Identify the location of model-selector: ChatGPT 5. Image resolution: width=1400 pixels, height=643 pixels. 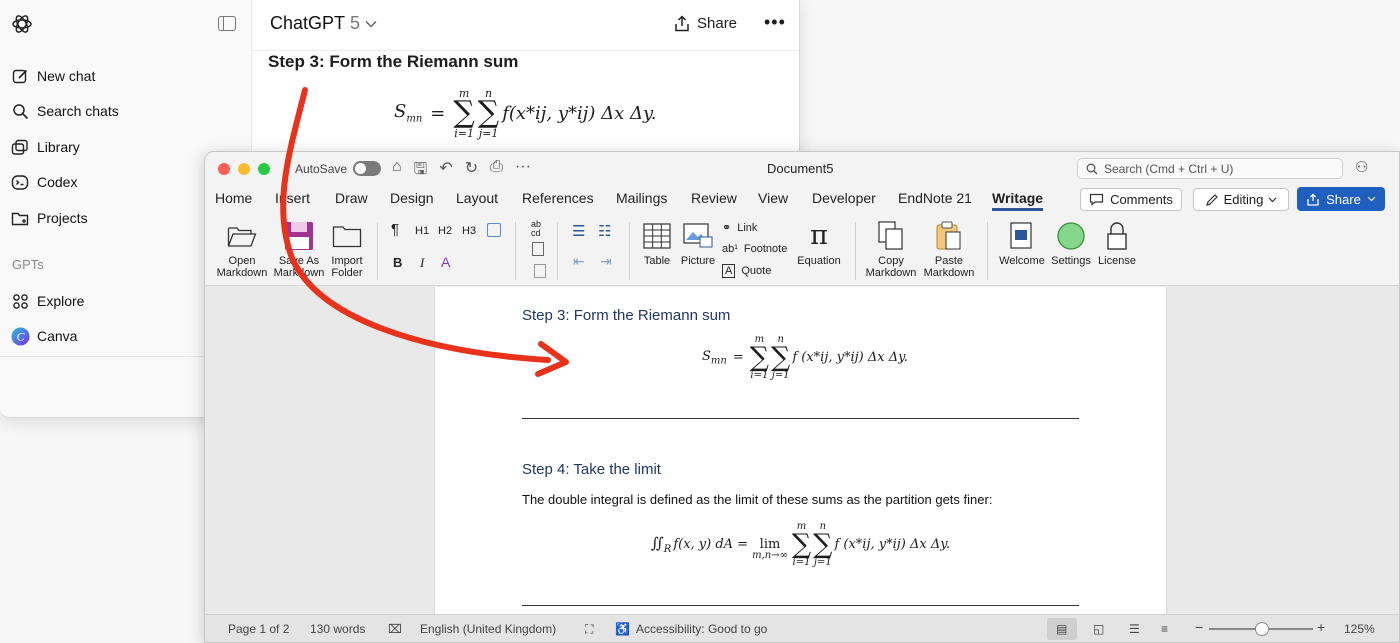
(323, 23).